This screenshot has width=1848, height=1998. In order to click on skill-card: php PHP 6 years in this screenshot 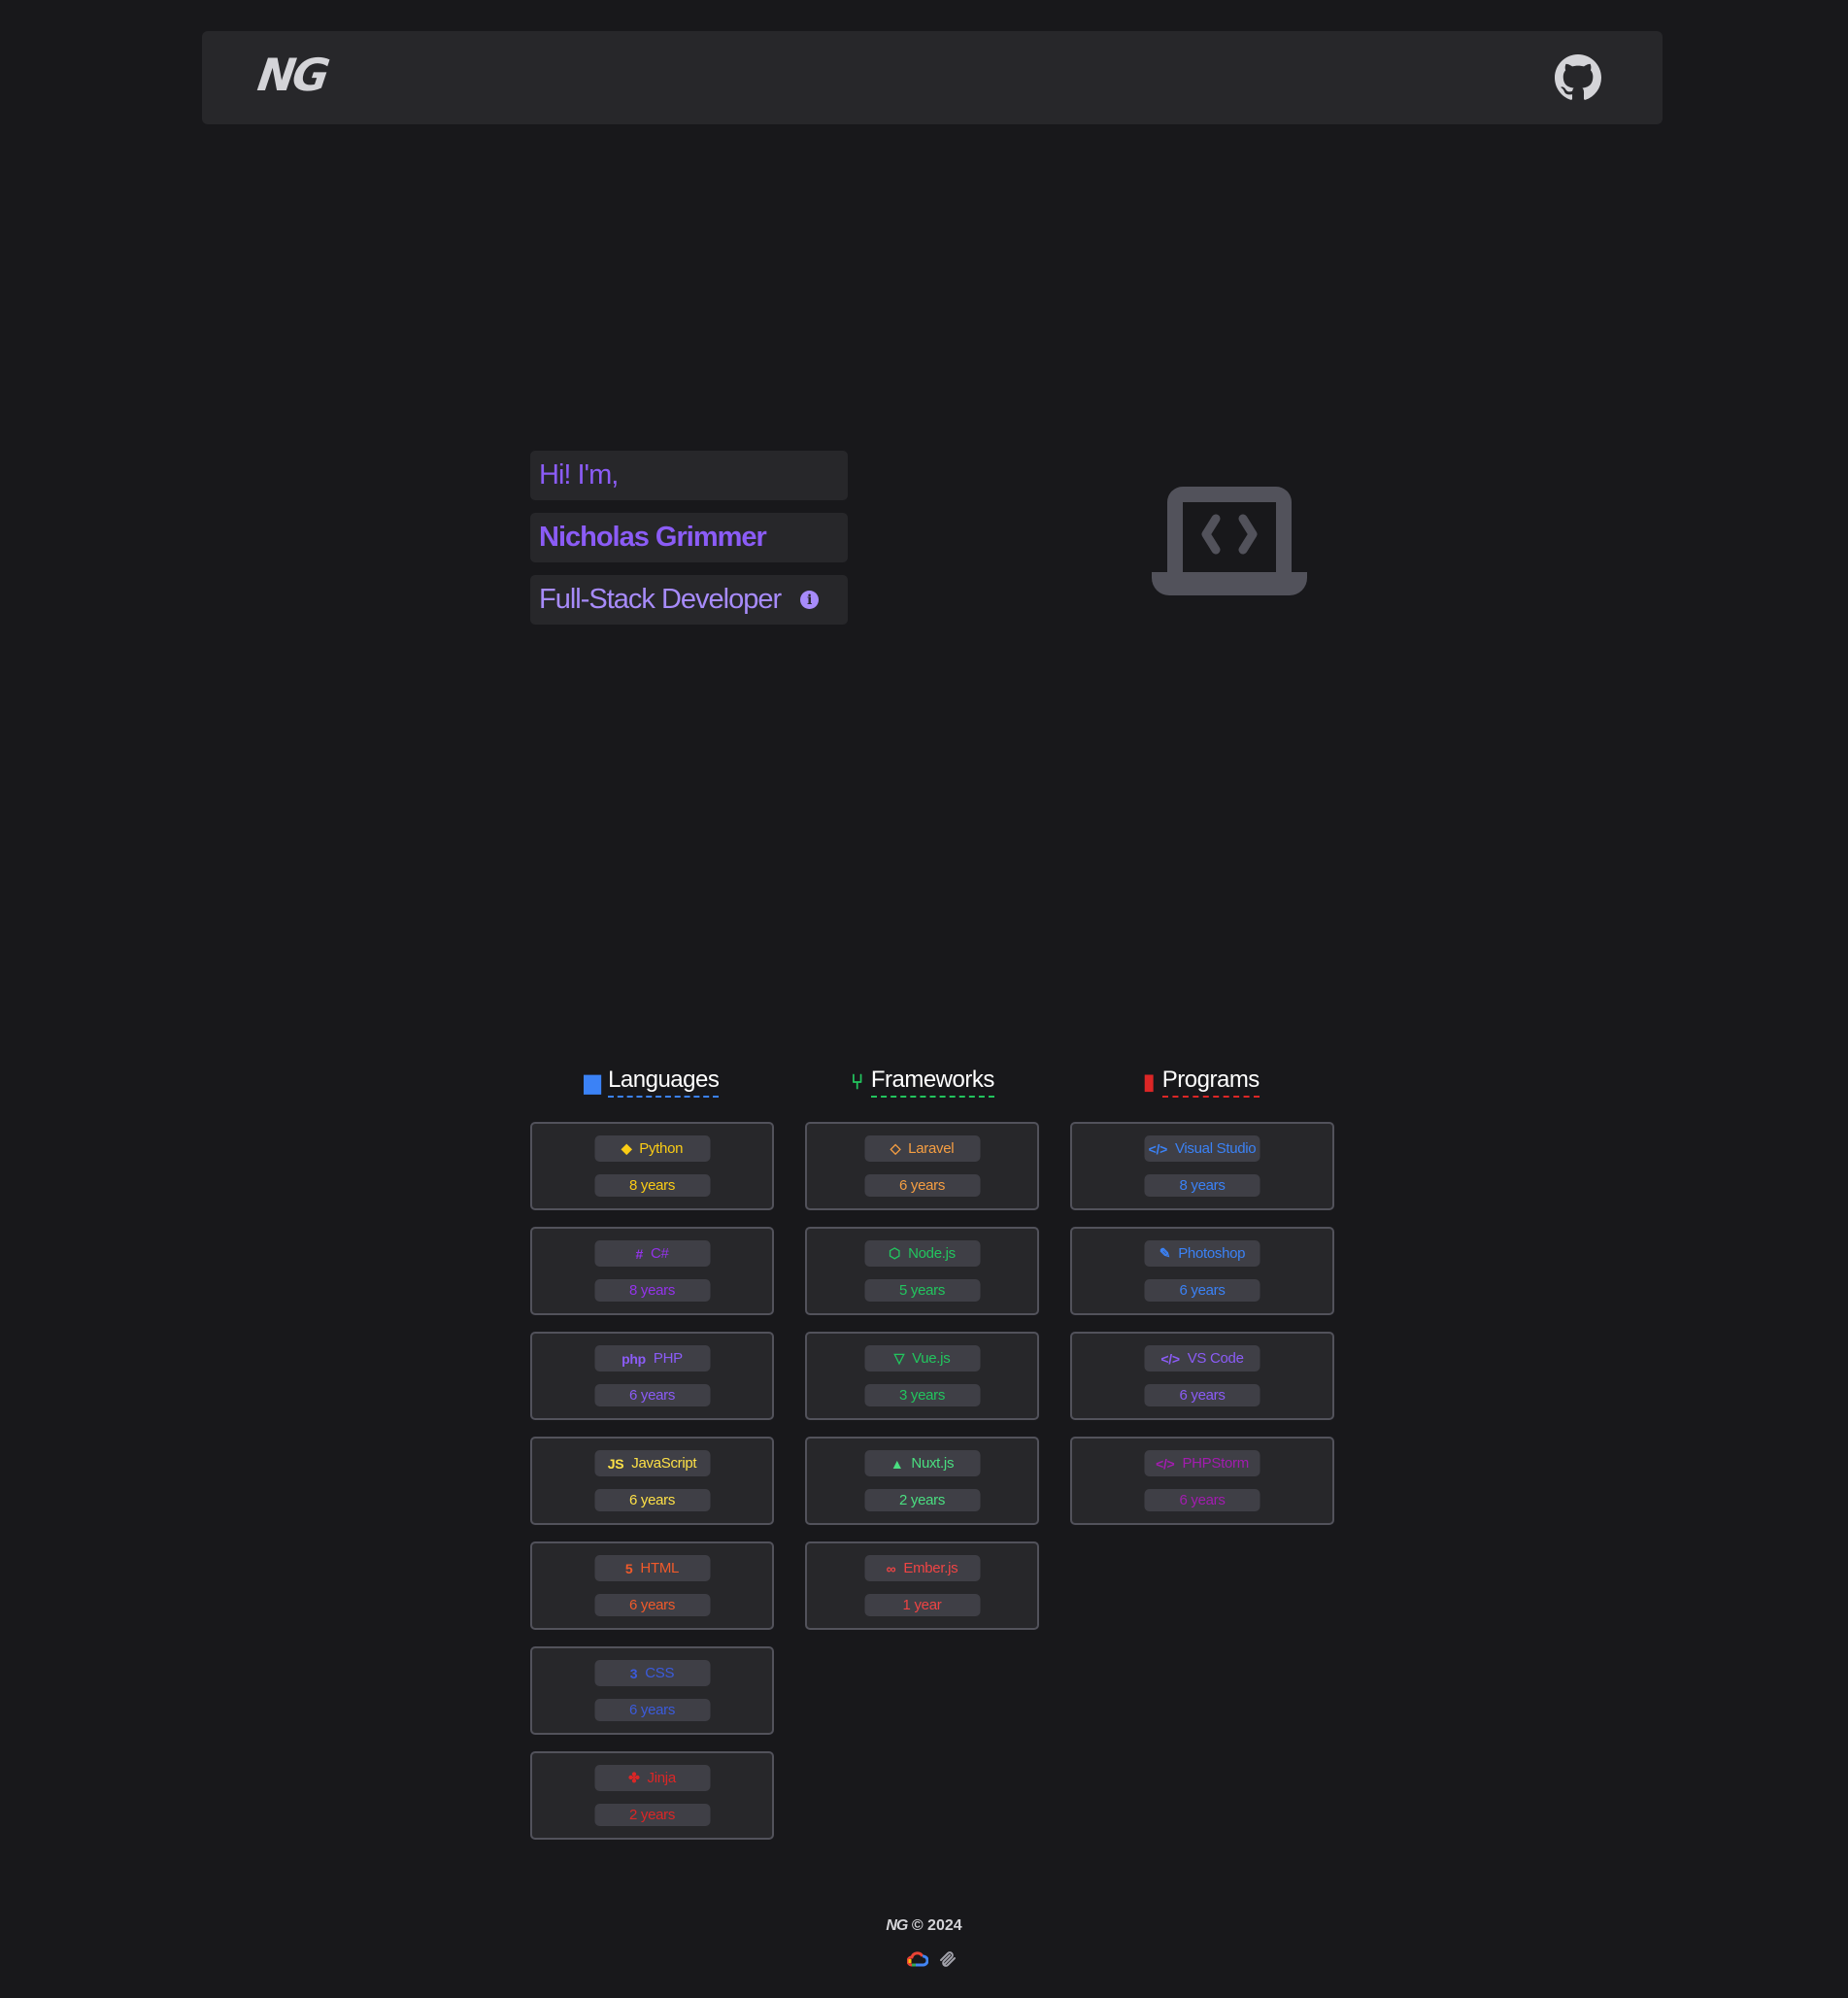, I will do `click(652, 1376)`.